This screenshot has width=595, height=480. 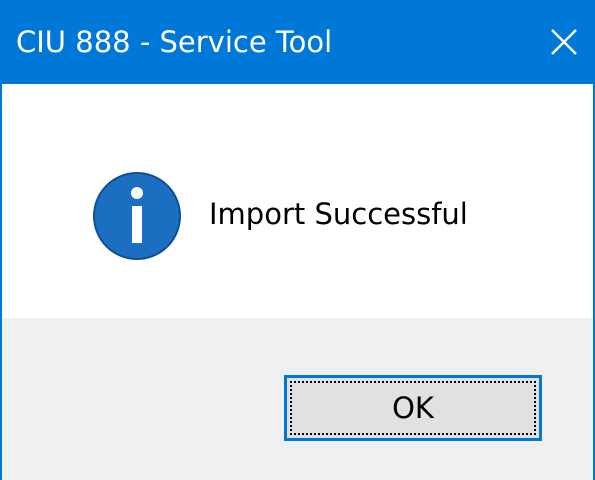 What do you see at coordinates (137, 216) in the screenshot?
I see `info-icon` at bounding box center [137, 216].